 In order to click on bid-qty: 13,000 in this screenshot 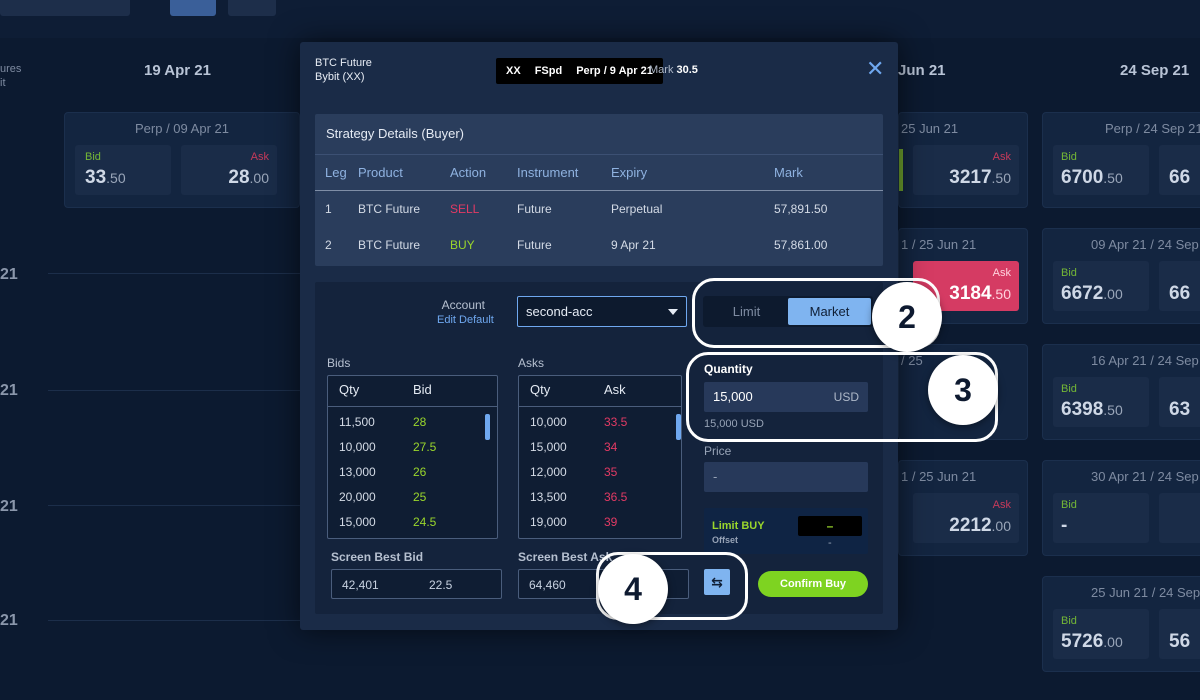, I will do `click(357, 472)`.